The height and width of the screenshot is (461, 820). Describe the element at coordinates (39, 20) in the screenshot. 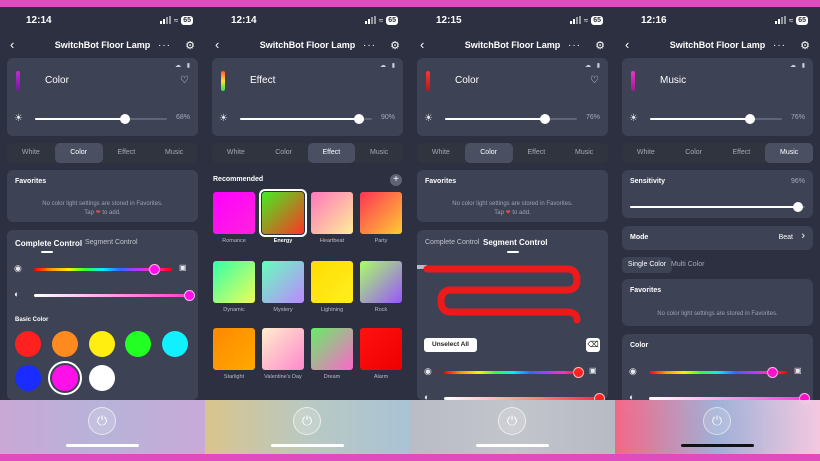

I see `status-time: 12:14` at that location.